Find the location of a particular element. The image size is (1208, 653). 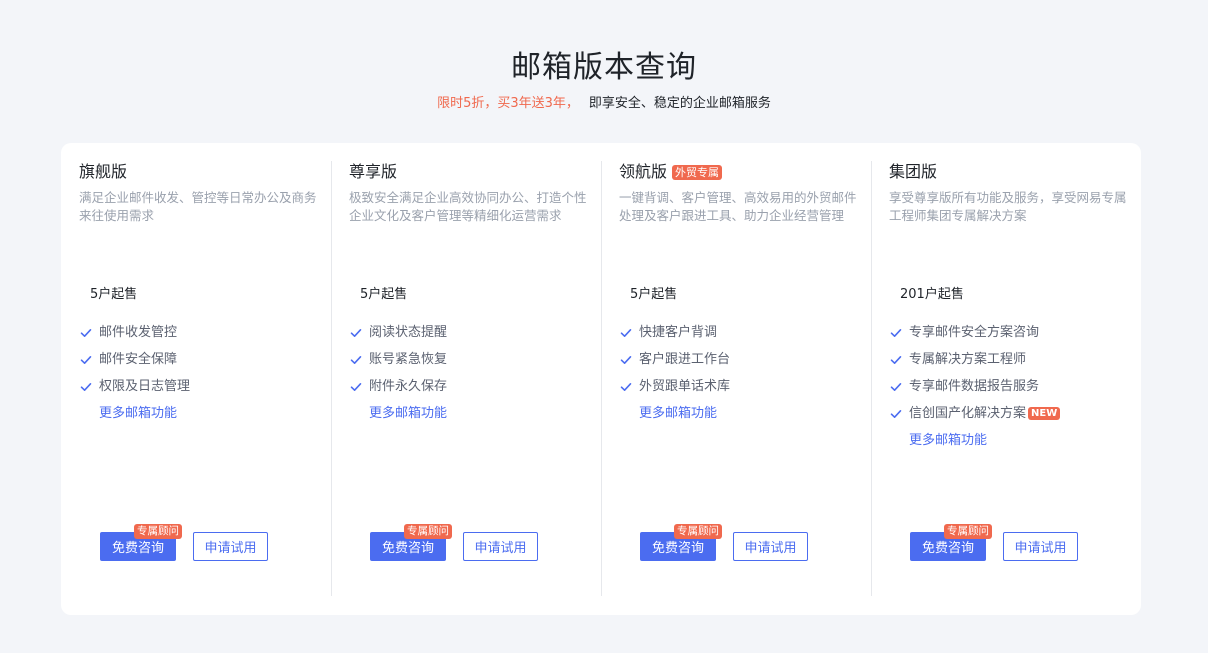

feature-item: 附件永久保存 is located at coordinates (398, 386).